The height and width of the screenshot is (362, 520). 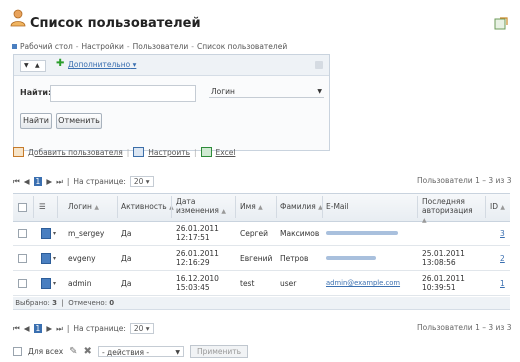 What do you see at coordinates (294, 258) in the screenshot?
I see `cell-surname: Петров` at bounding box center [294, 258].